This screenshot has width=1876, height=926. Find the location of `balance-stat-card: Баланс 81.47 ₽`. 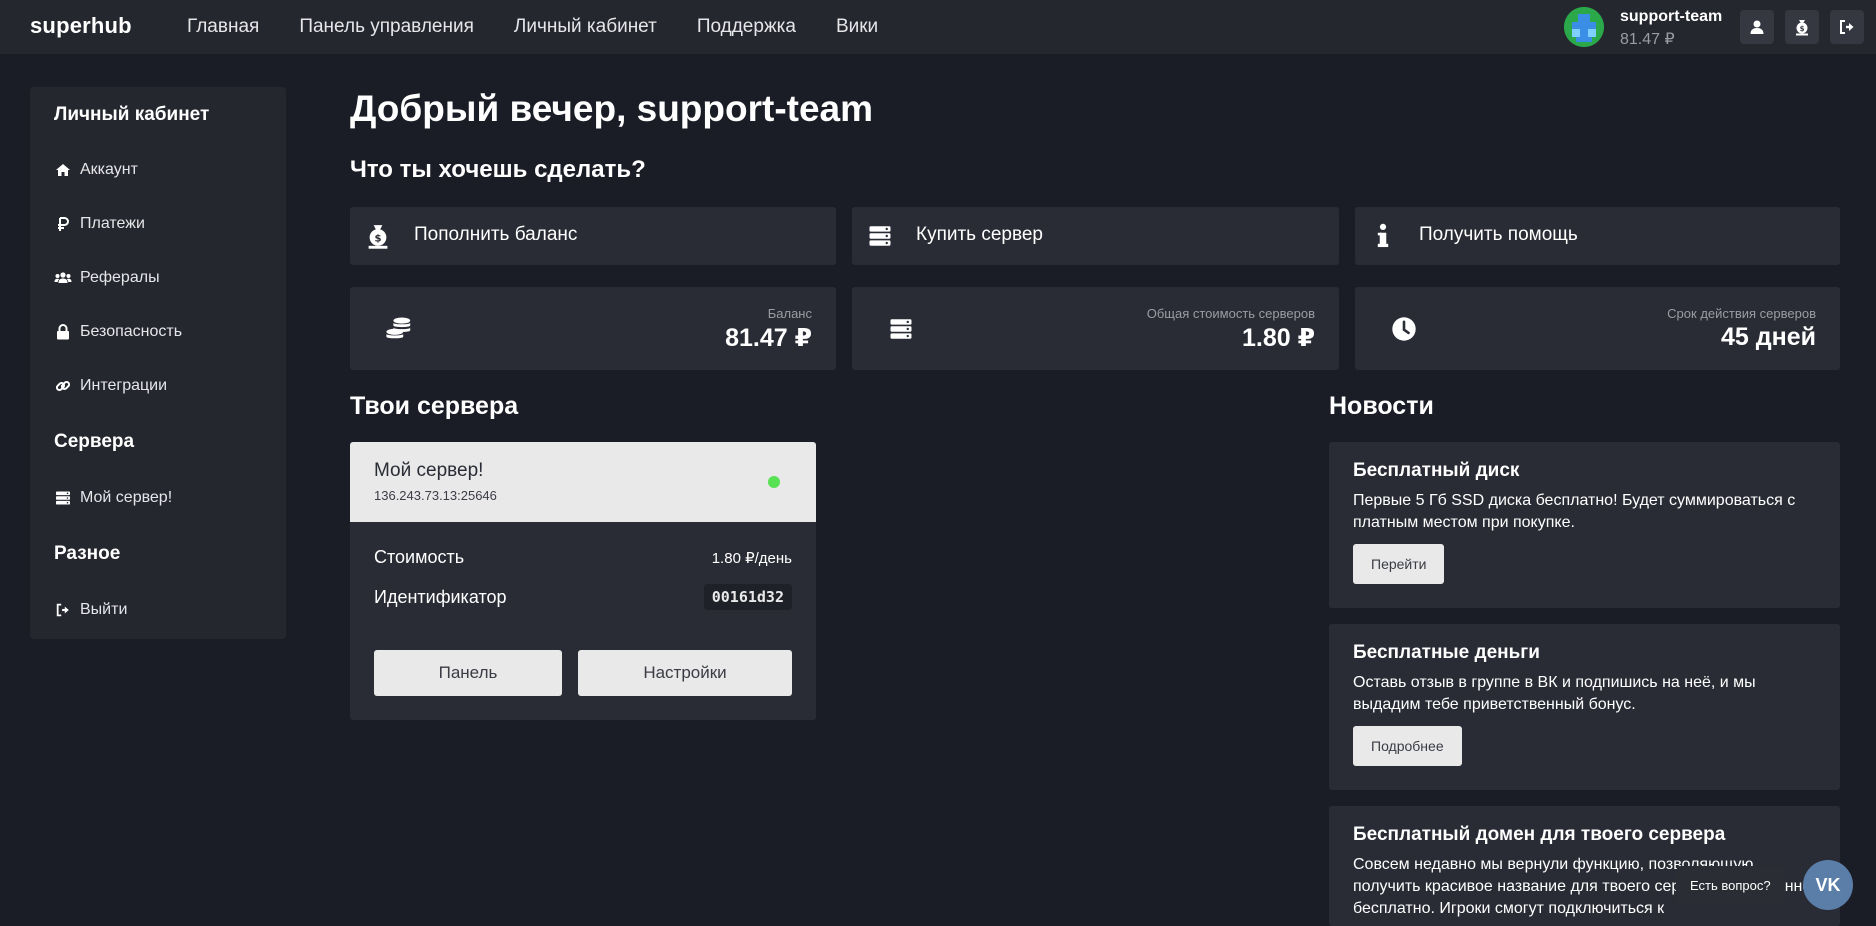

balance-stat-card: Баланс 81.47 ₽ is located at coordinates (593, 328).